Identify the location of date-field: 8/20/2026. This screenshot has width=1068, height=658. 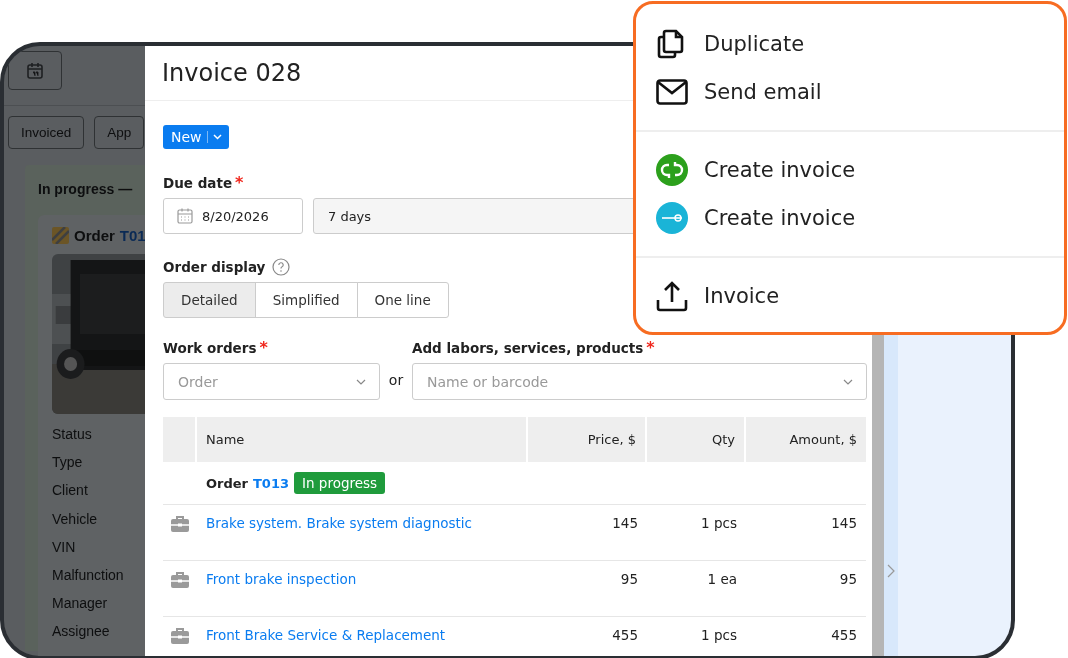
(233, 216).